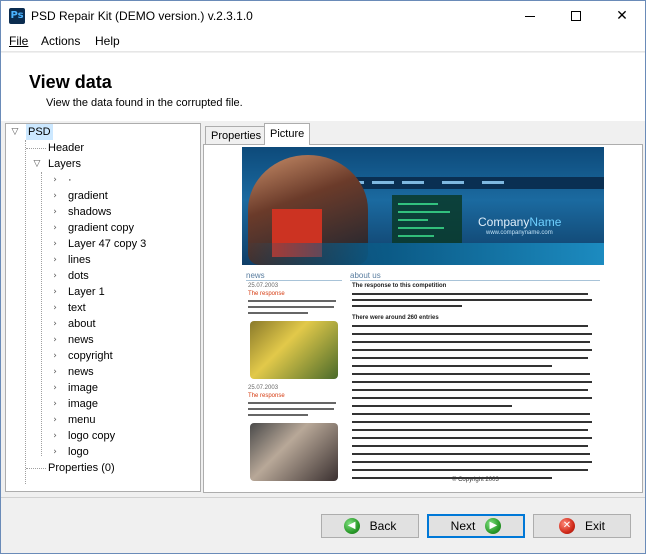 Image resolution: width=646 pixels, height=554 pixels. I want to click on menu-actions: Actions, so click(60, 41).